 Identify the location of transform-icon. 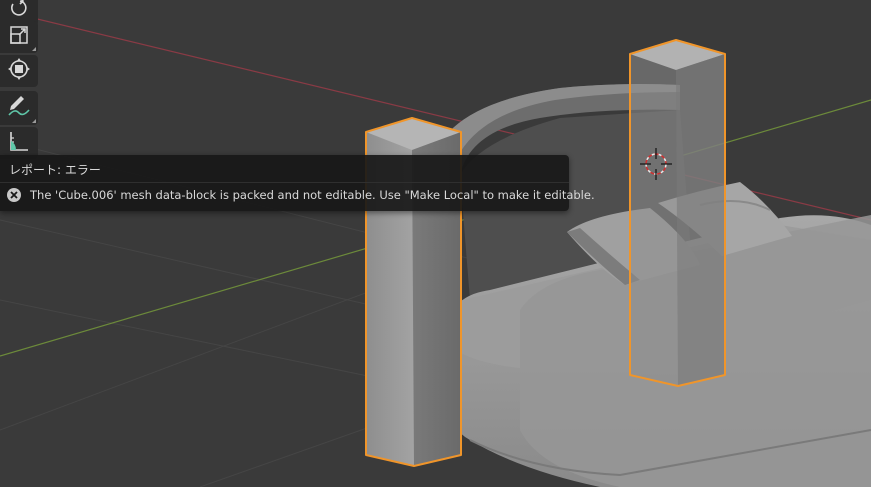
(19, 71).